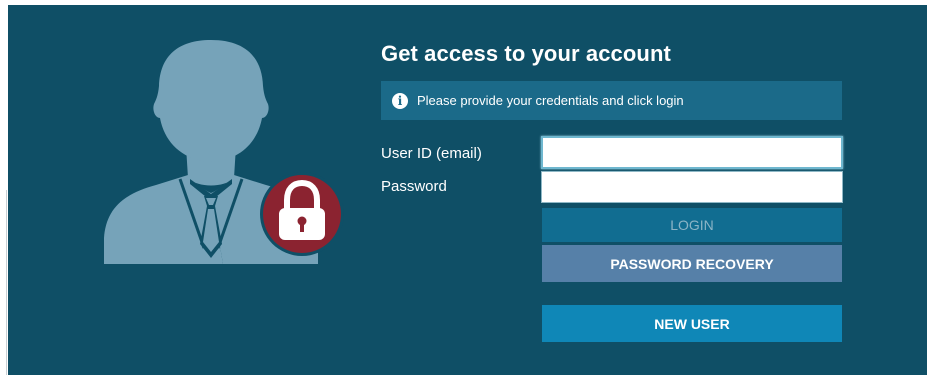 The image size is (927, 375). What do you see at coordinates (400, 100) in the screenshot?
I see `info-circle-icon: i` at bounding box center [400, 100].